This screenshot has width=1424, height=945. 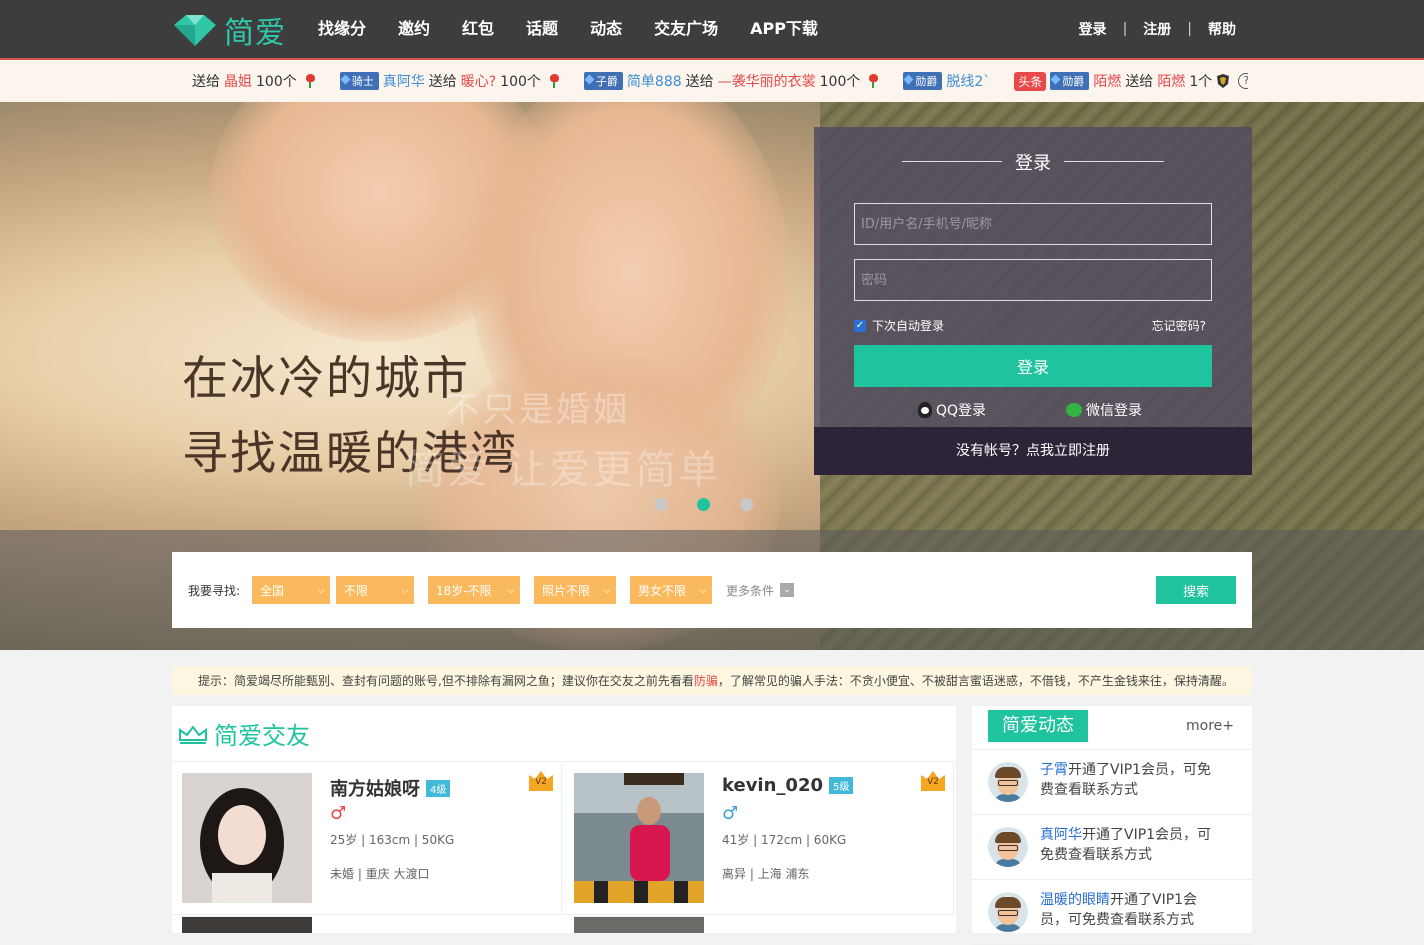 I want to click on expand-icon: ⌄, so click(x=787, y=590).